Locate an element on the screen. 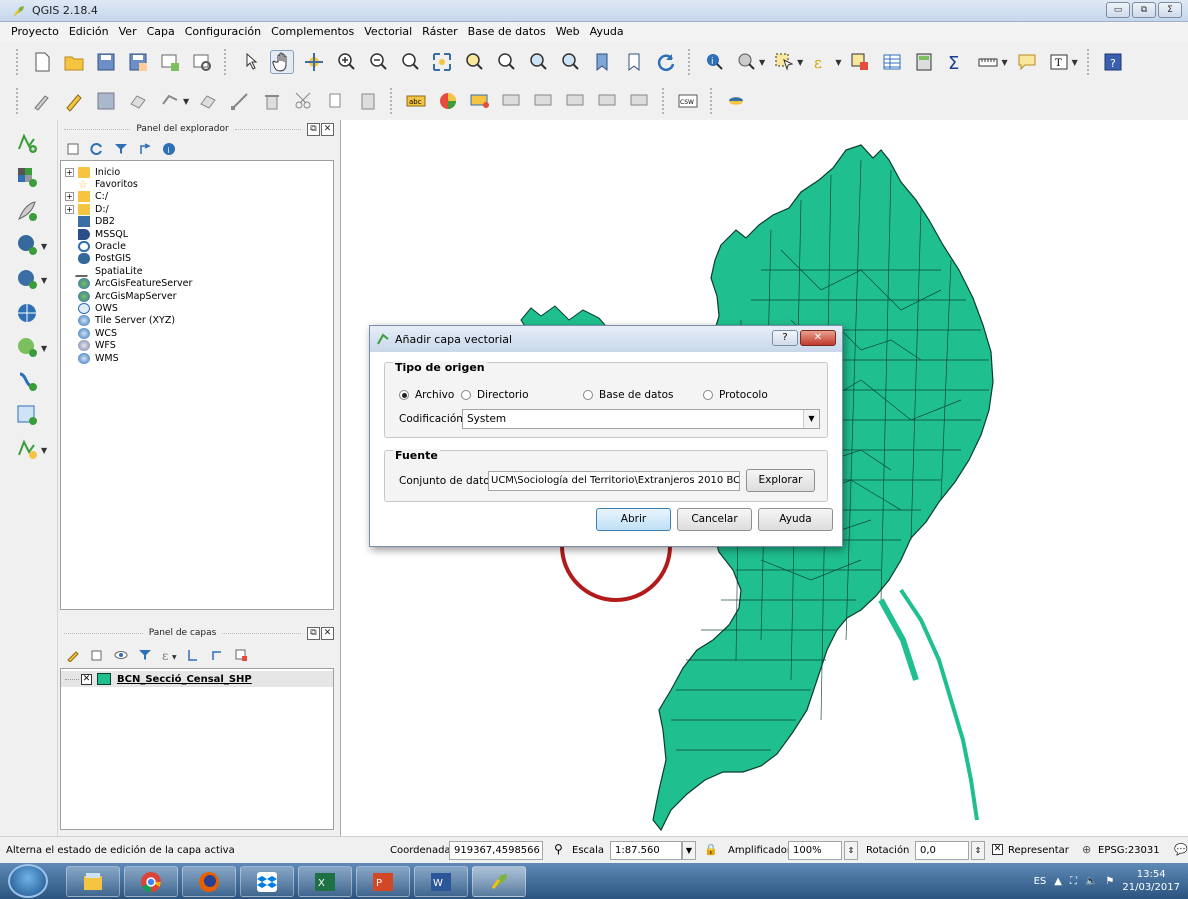 Image resolution: width=1188 pixels, height=899 pixels. zoom-last-button is located at coordinates (538, 62).